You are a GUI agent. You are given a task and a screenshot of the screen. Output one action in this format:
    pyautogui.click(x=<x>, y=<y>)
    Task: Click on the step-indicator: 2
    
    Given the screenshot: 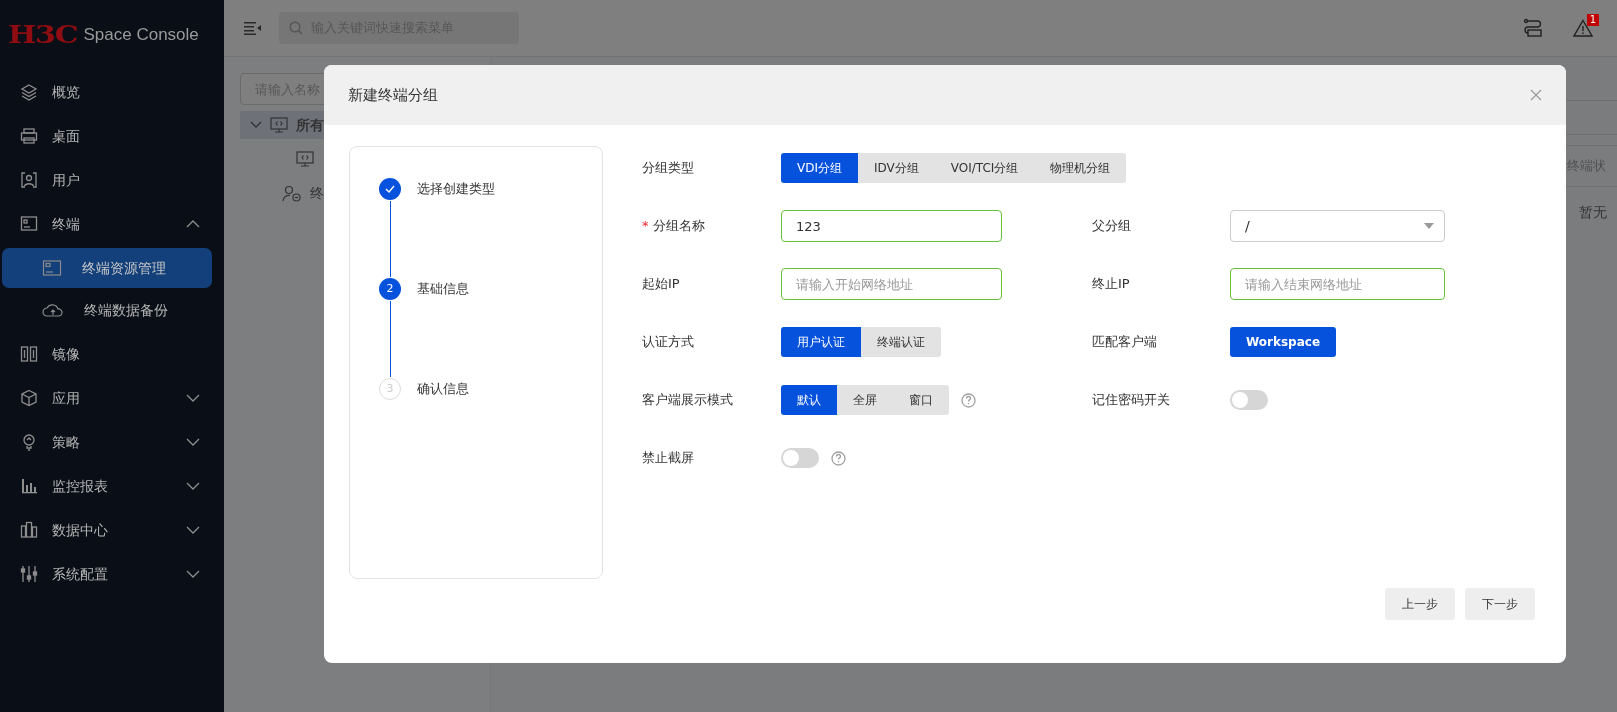 What is the action you would take?
    pyautogui.click(x=390, y=289)
    